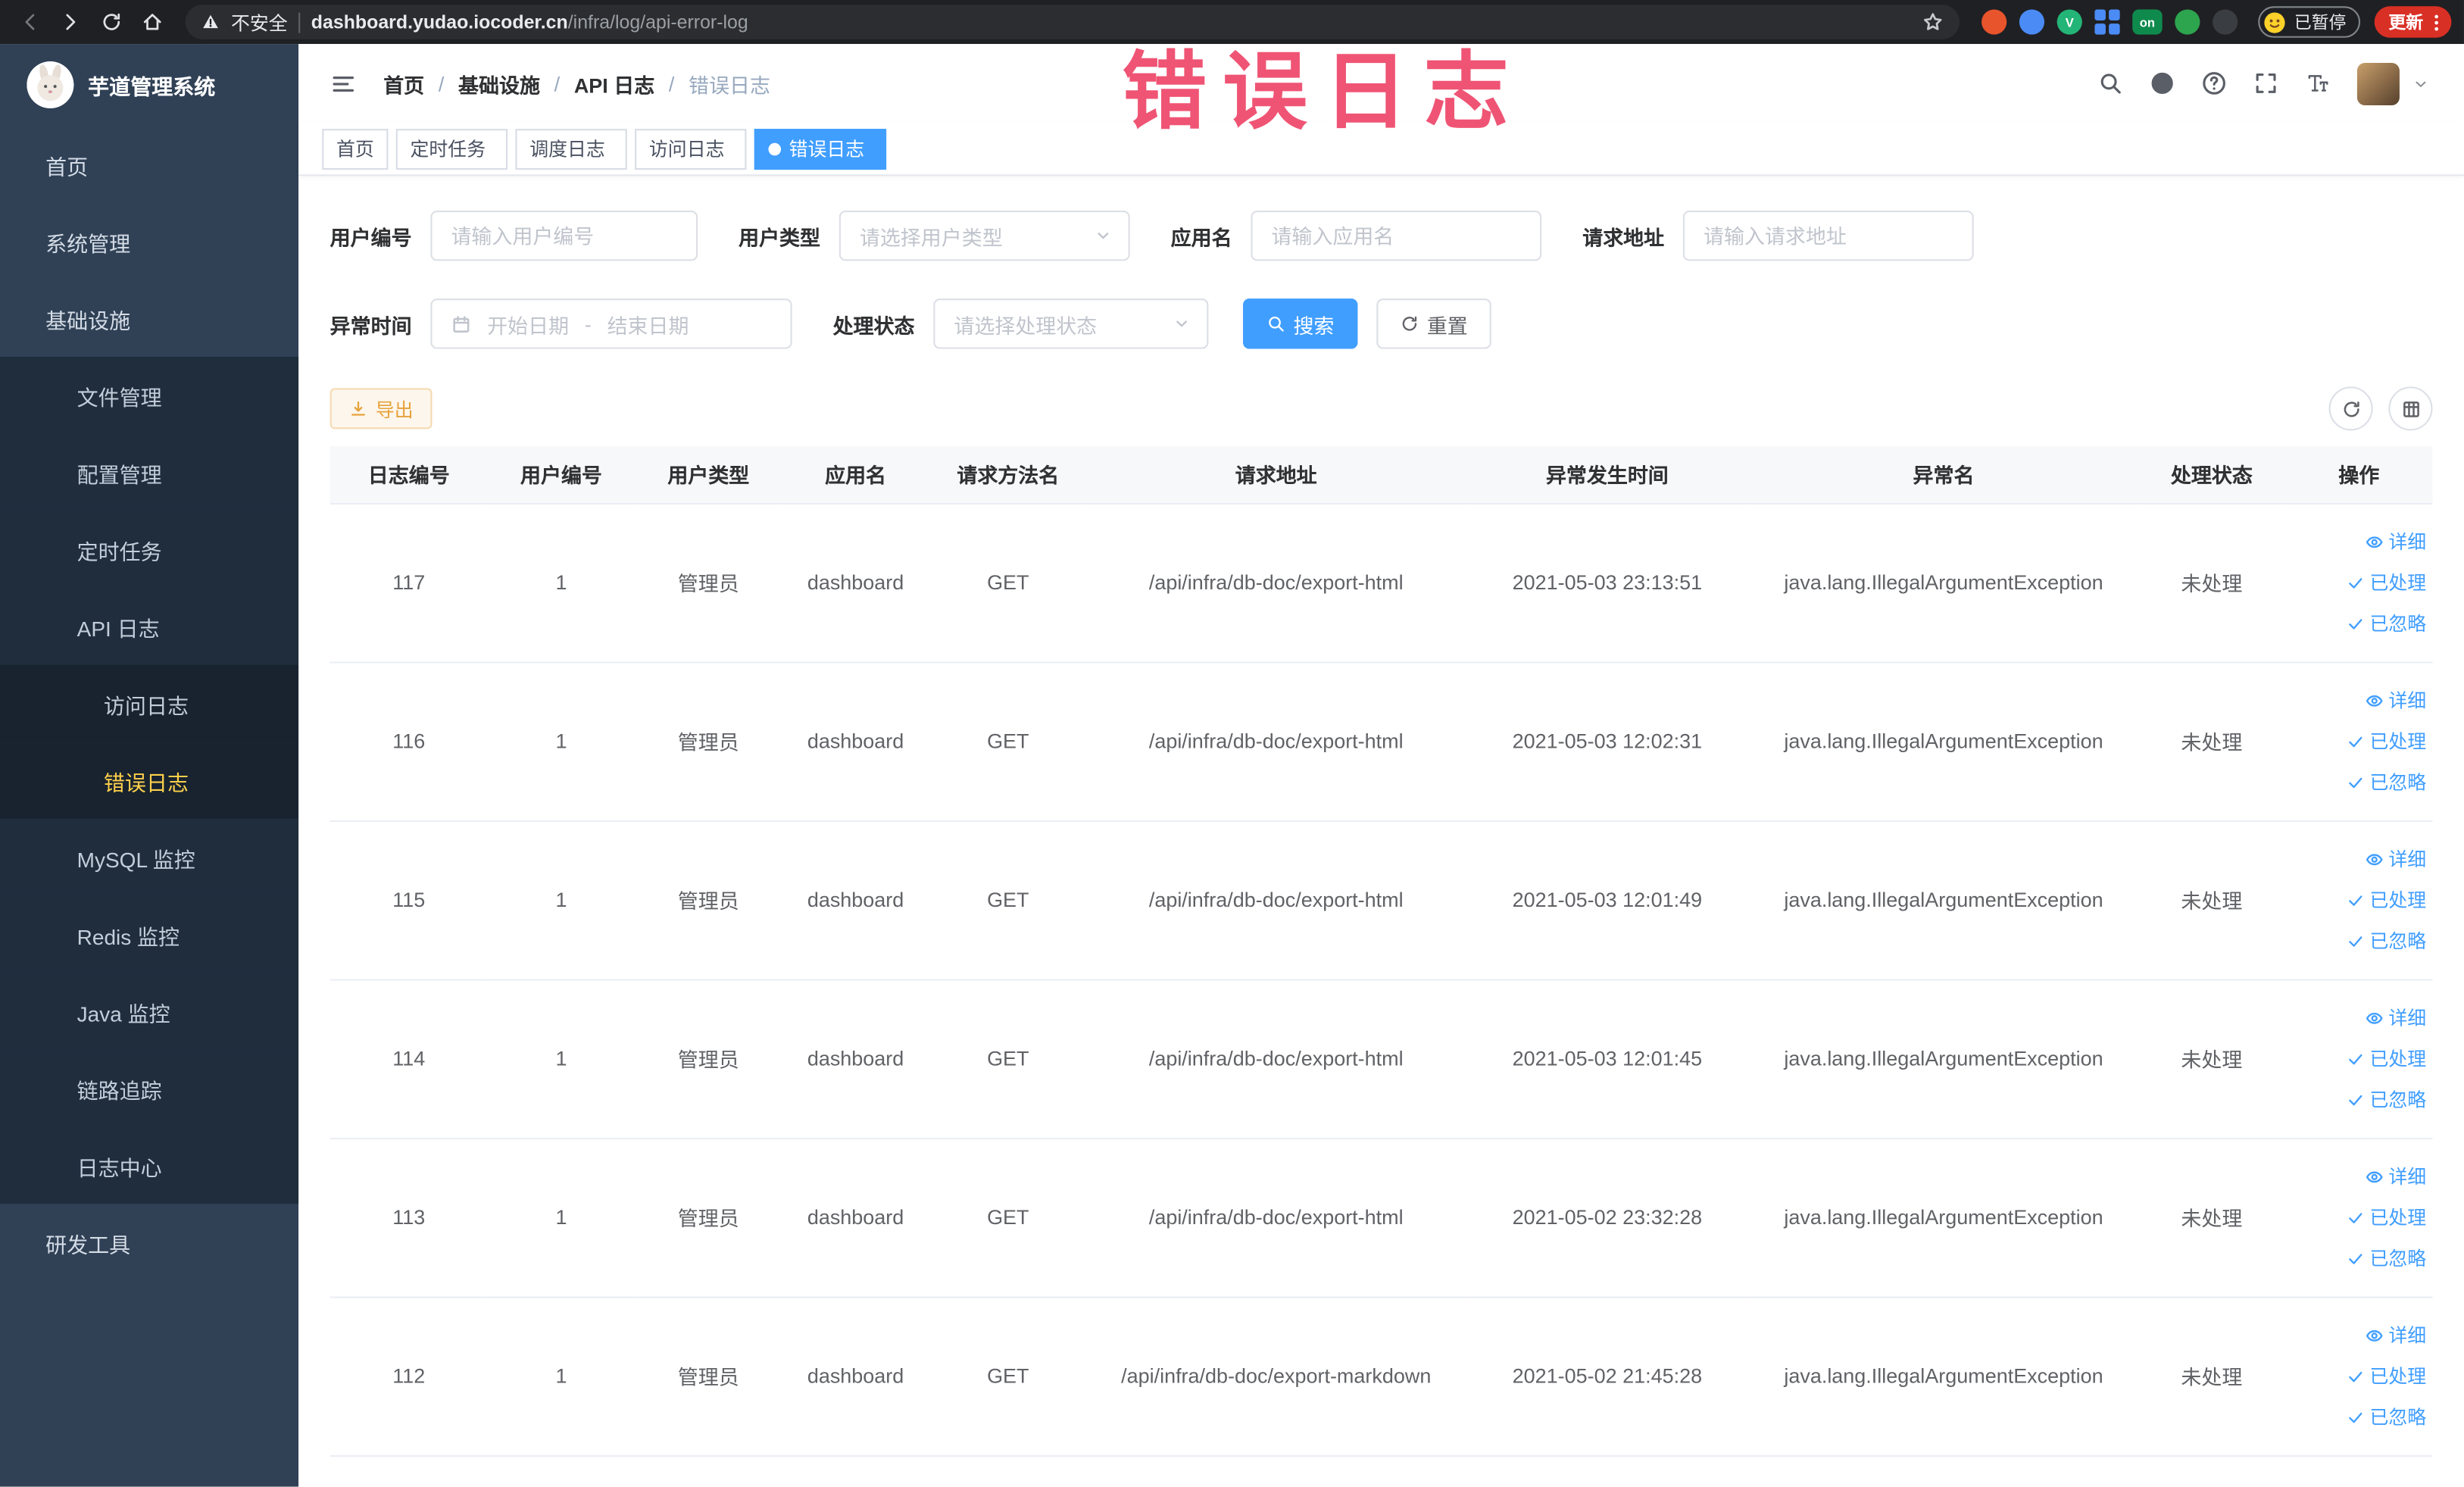 The height and width of the screenshot is (1487, 2464). I want to click on sidebar-item-home: 首页, so click(149, 164).